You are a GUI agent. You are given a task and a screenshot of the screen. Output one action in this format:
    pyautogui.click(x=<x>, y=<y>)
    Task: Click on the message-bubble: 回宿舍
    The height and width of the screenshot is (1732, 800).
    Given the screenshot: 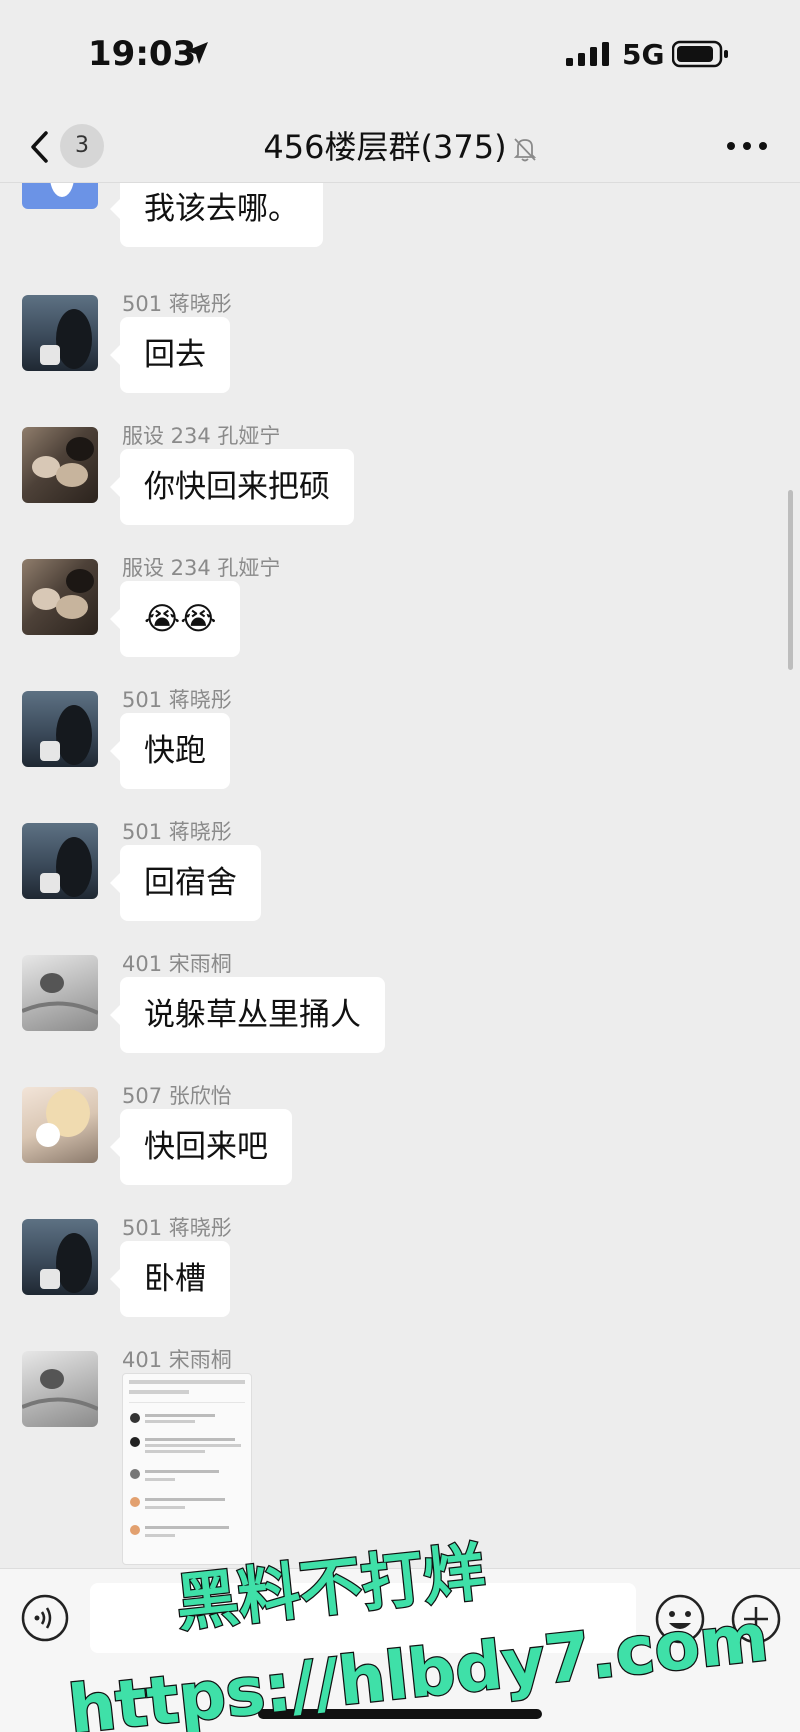 What is the action you would take?
    pyautogui.click(x=185, y=883)
    